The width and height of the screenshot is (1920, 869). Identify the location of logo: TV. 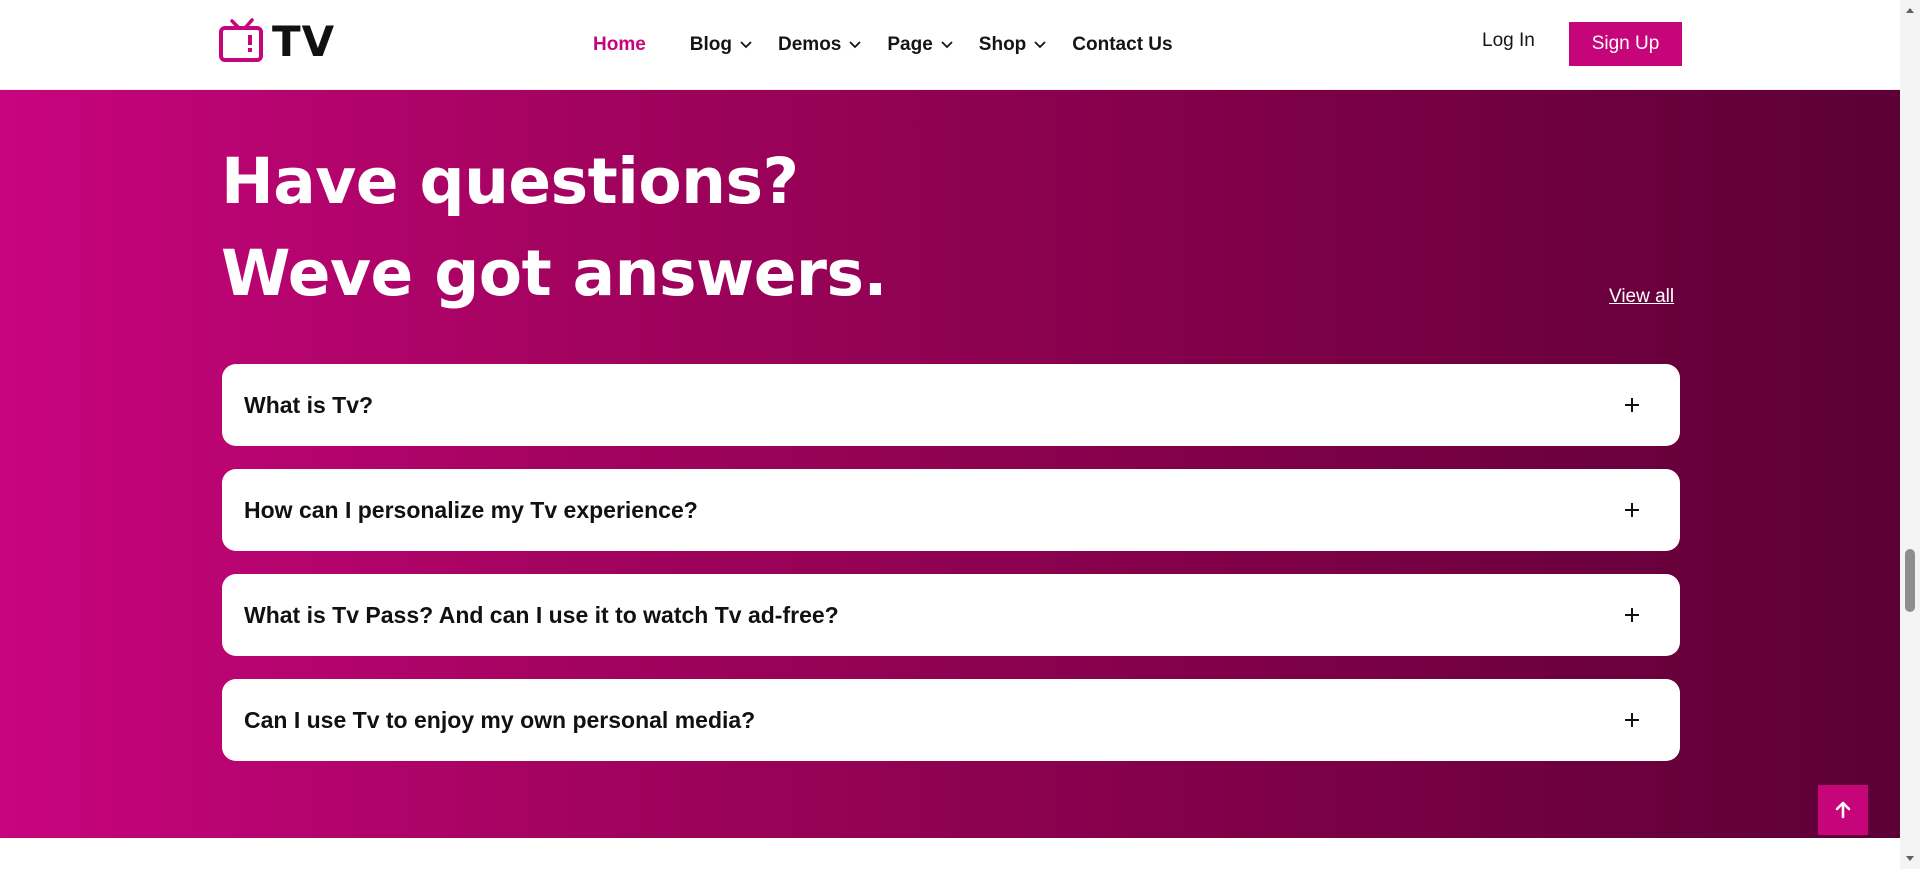
(276, 41).